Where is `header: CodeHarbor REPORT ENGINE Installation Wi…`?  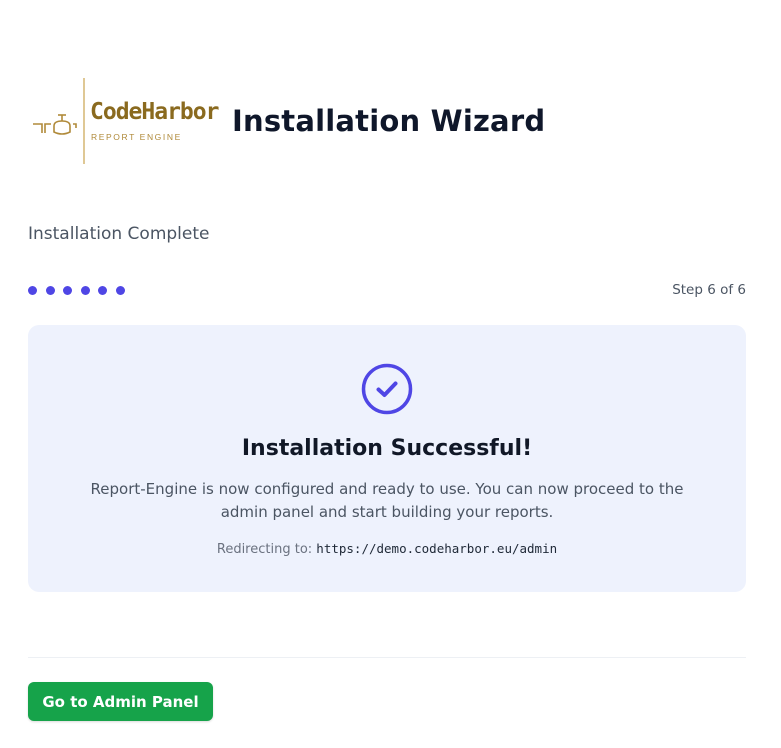
header: CodeHarbor REPORT ENGINE Installation Wi… is located at coordinates (286, 121).